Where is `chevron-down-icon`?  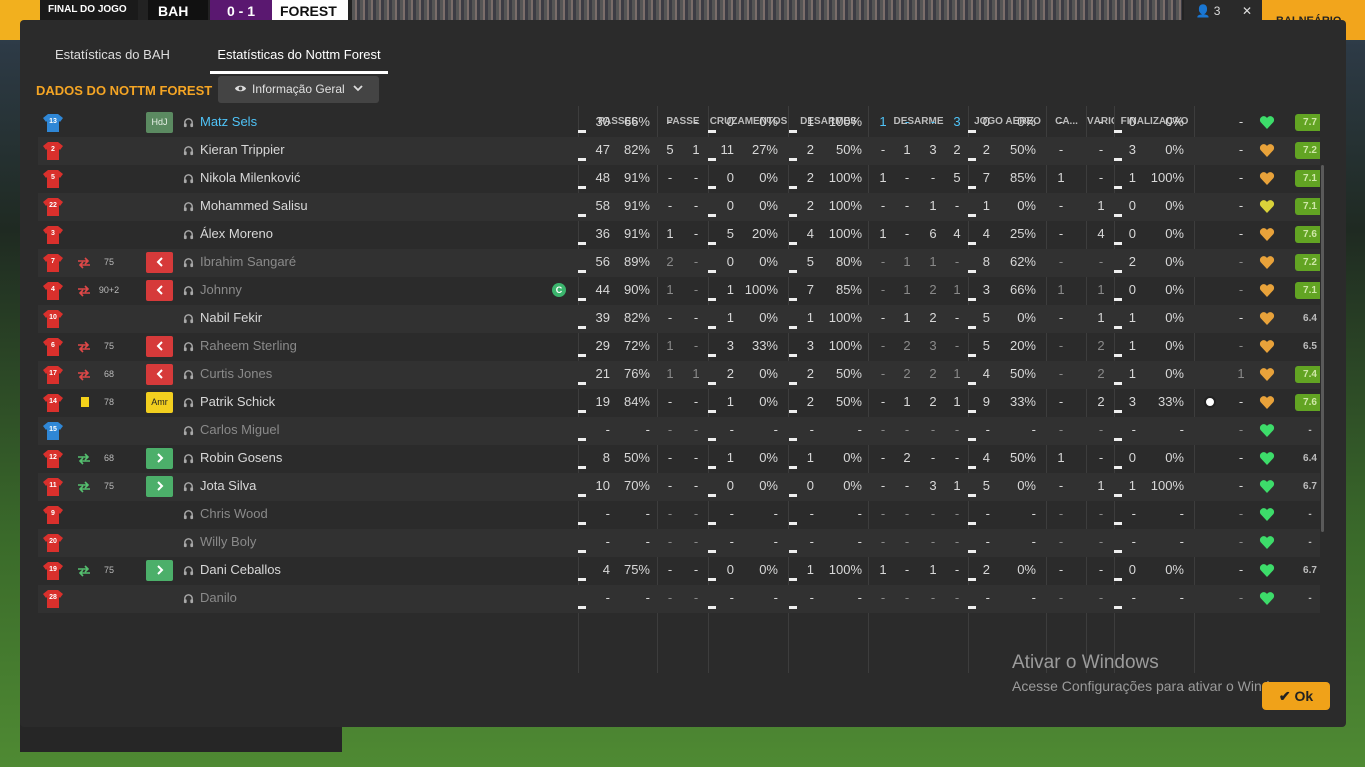 chevron-down-icon is located at coordinates (358, 88).